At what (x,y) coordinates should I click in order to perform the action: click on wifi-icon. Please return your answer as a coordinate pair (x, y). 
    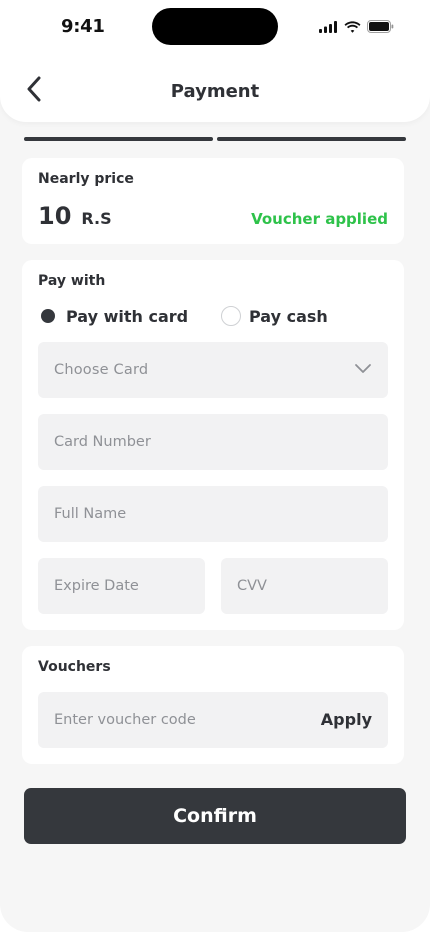
    Looking at the image, I should click on (352, 27).